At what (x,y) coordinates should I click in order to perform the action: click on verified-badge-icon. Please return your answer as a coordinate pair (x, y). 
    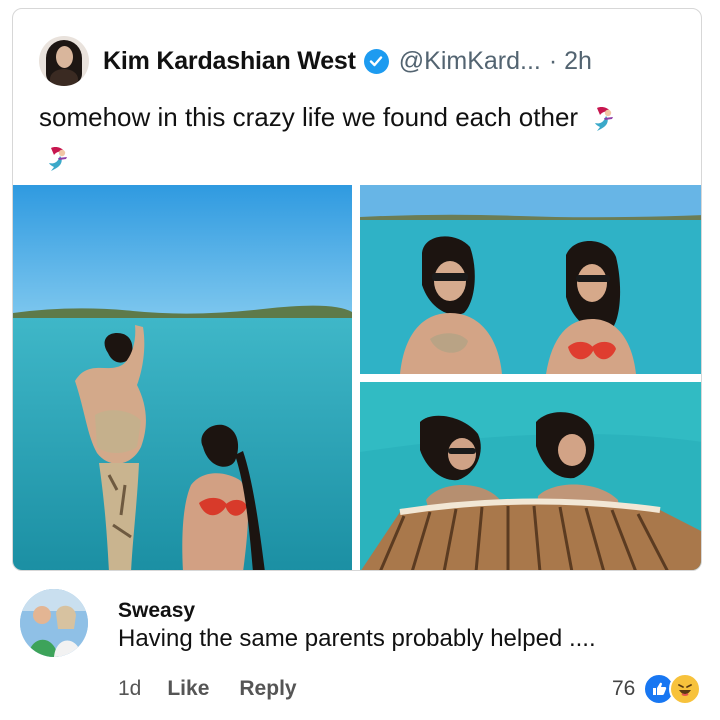
    Looking at the image, I should click on (376, 61).